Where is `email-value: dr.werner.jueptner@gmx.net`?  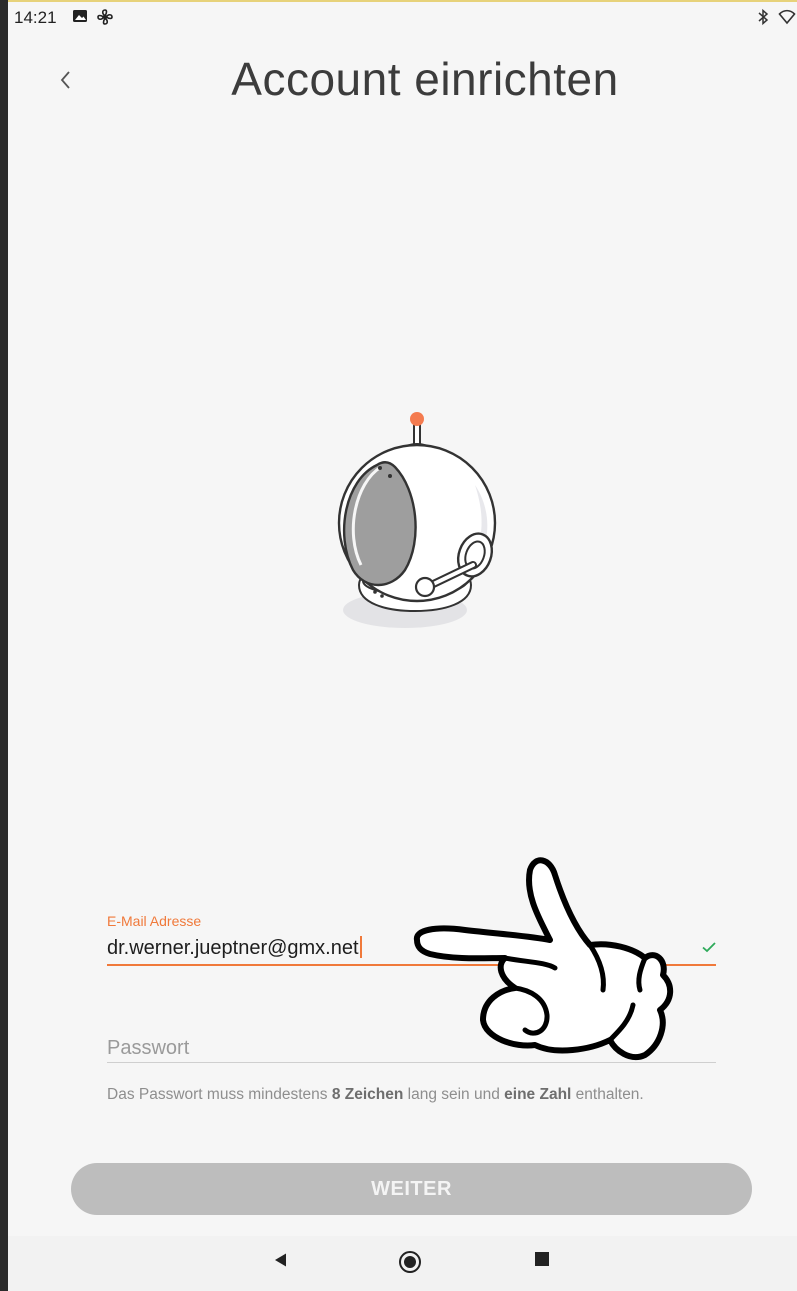 email-value: dr.werner.jueptner@gmx.net is located at coordinates (233, 948).